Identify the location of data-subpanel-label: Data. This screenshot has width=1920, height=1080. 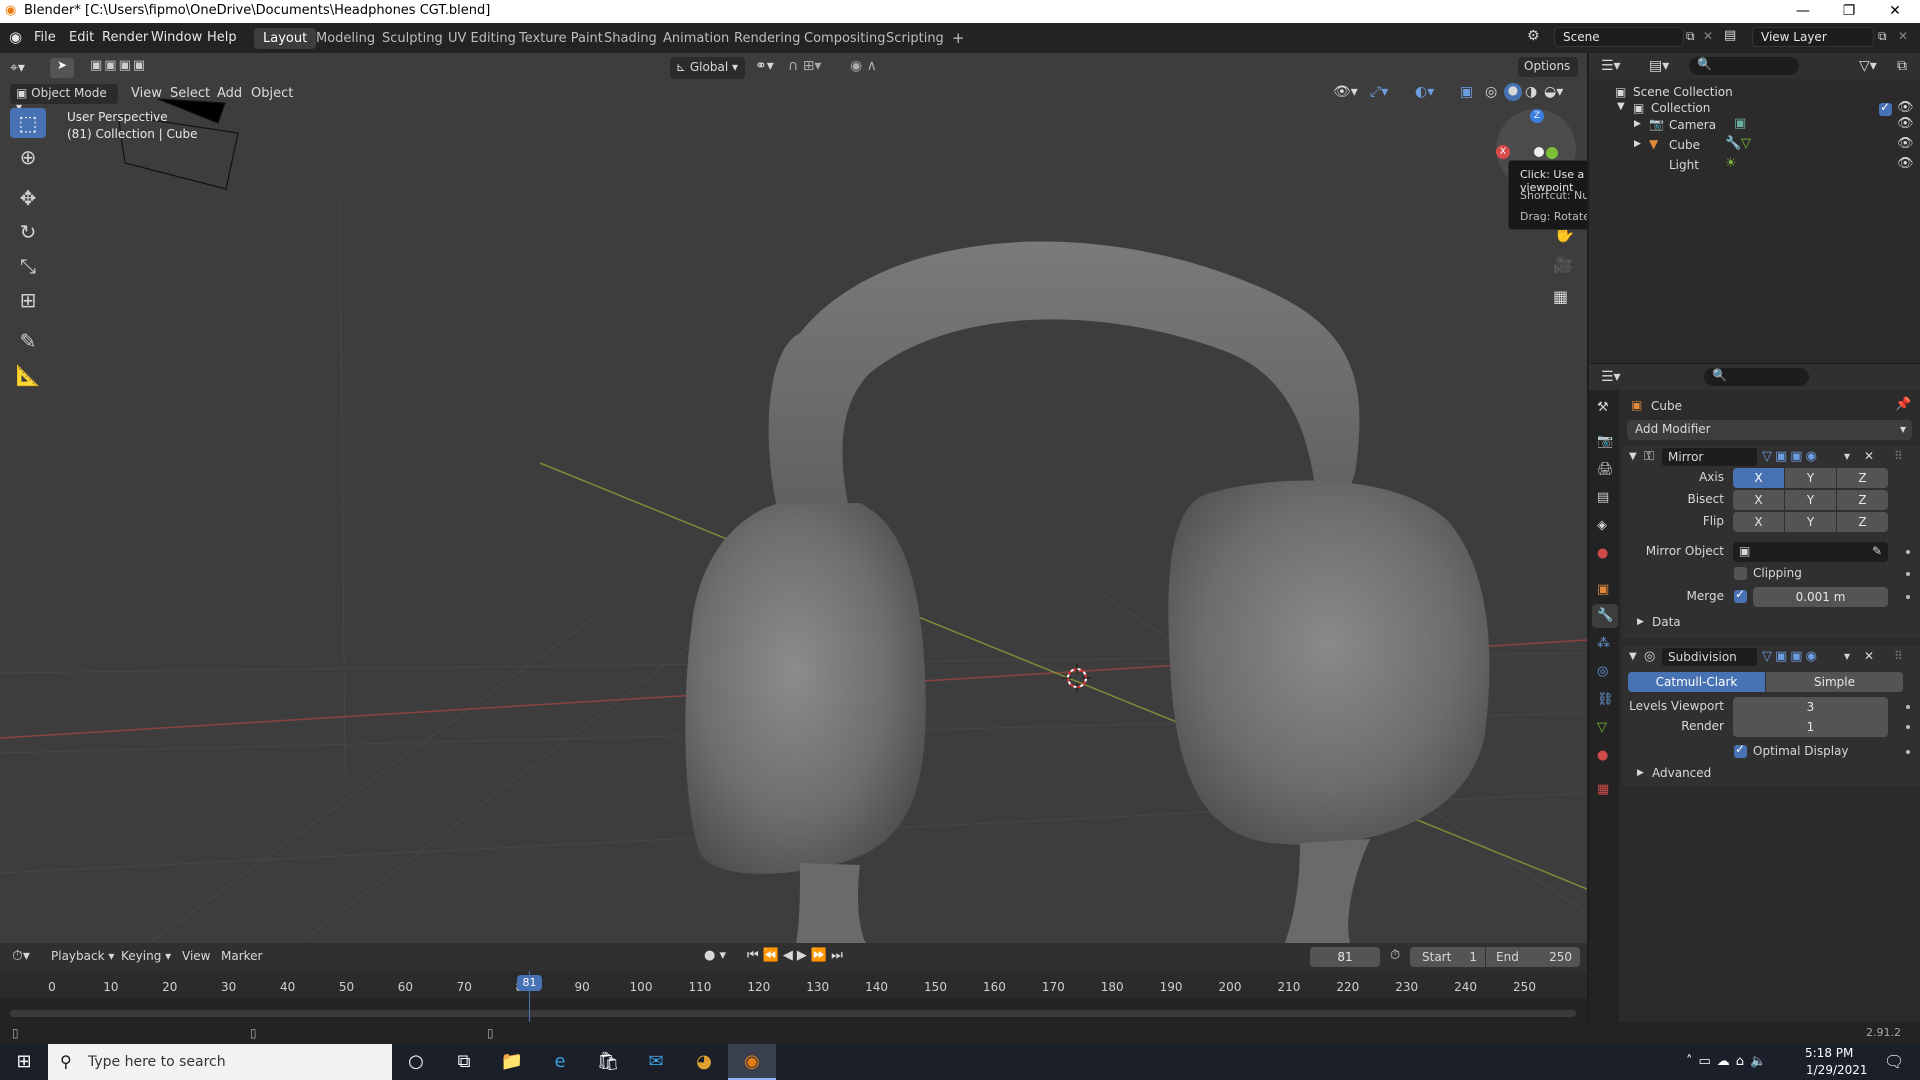
(1666, 622).